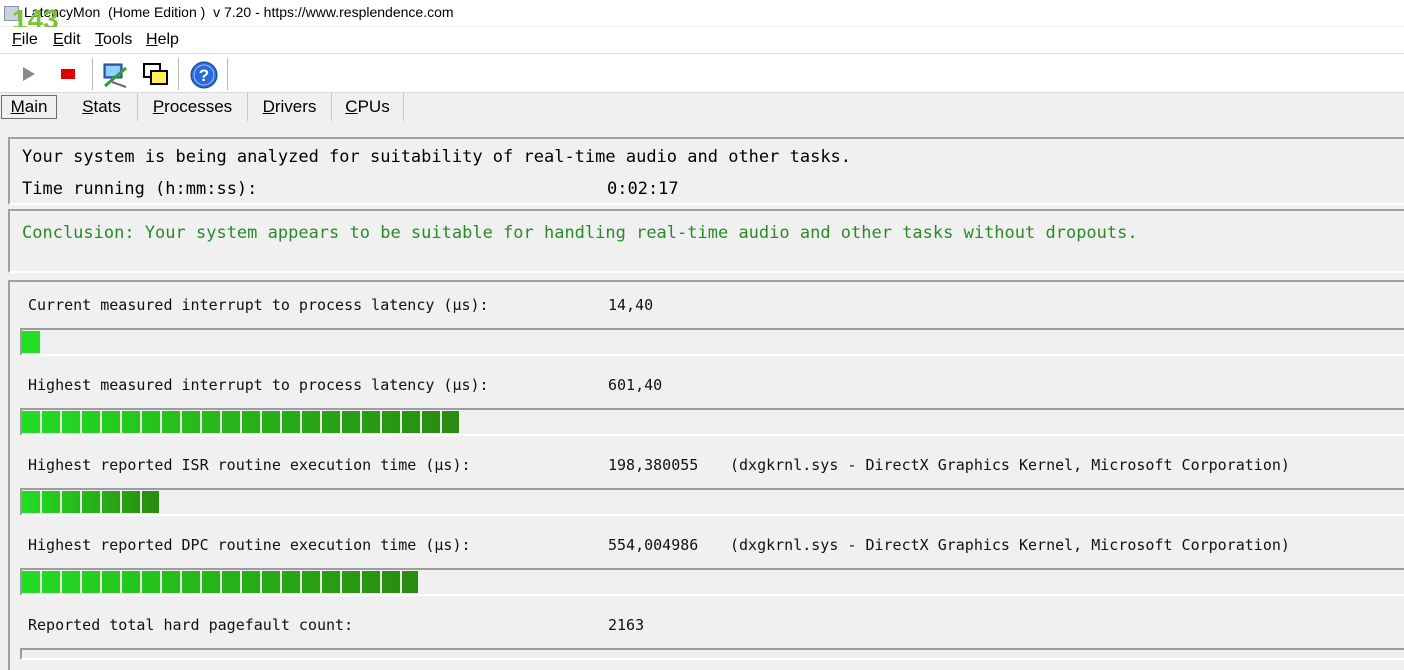 This screenshot has height=670, width=1404. What do you see at coordinates (107, 106) in the screenshot?
I see `tab-stats-label: tats` at bounding box center [107, 106].